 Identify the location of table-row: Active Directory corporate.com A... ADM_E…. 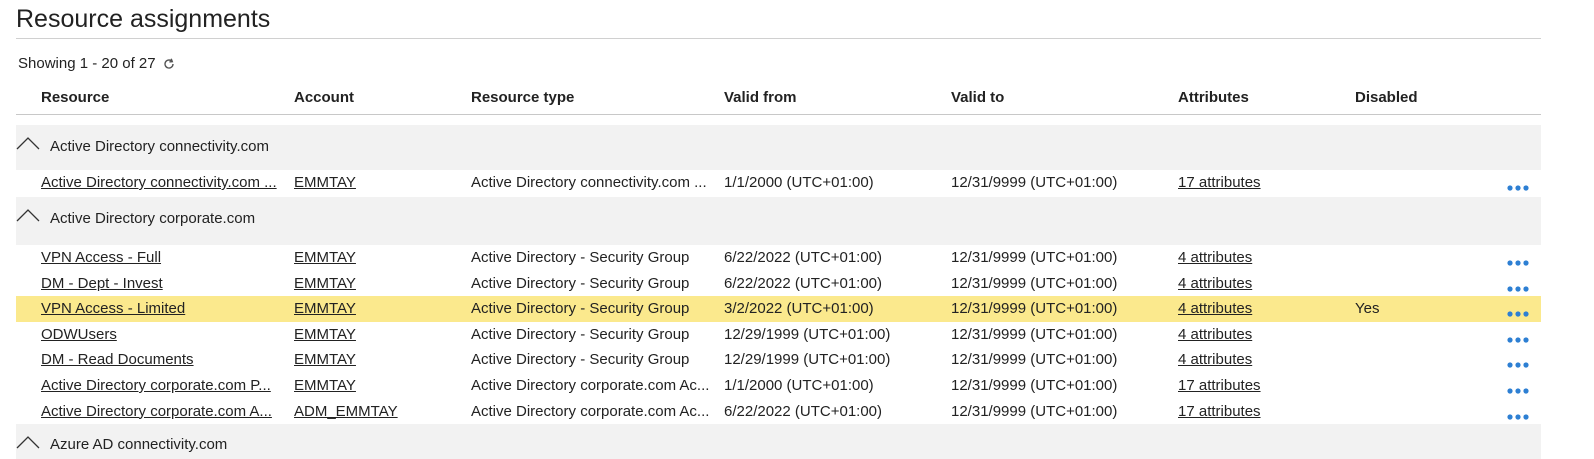
(778, 412).